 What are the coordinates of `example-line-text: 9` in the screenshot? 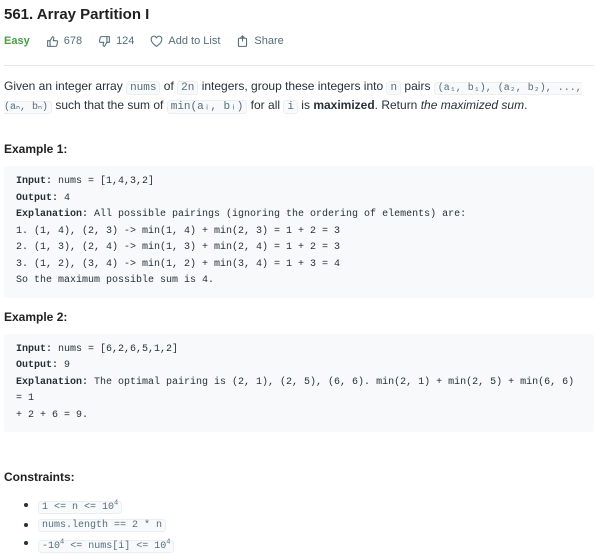 It's located at (64, 365).